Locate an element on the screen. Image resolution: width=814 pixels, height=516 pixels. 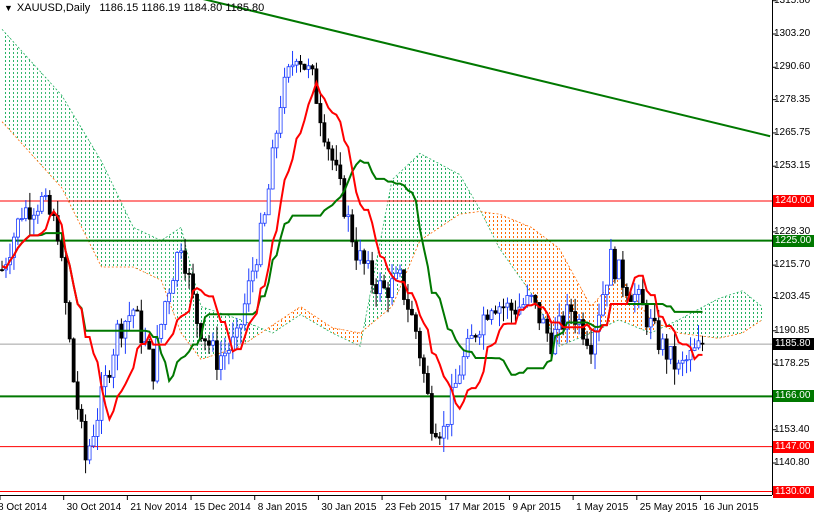
level-price-tag: 1130.00 is located at coordinates (793, 491).